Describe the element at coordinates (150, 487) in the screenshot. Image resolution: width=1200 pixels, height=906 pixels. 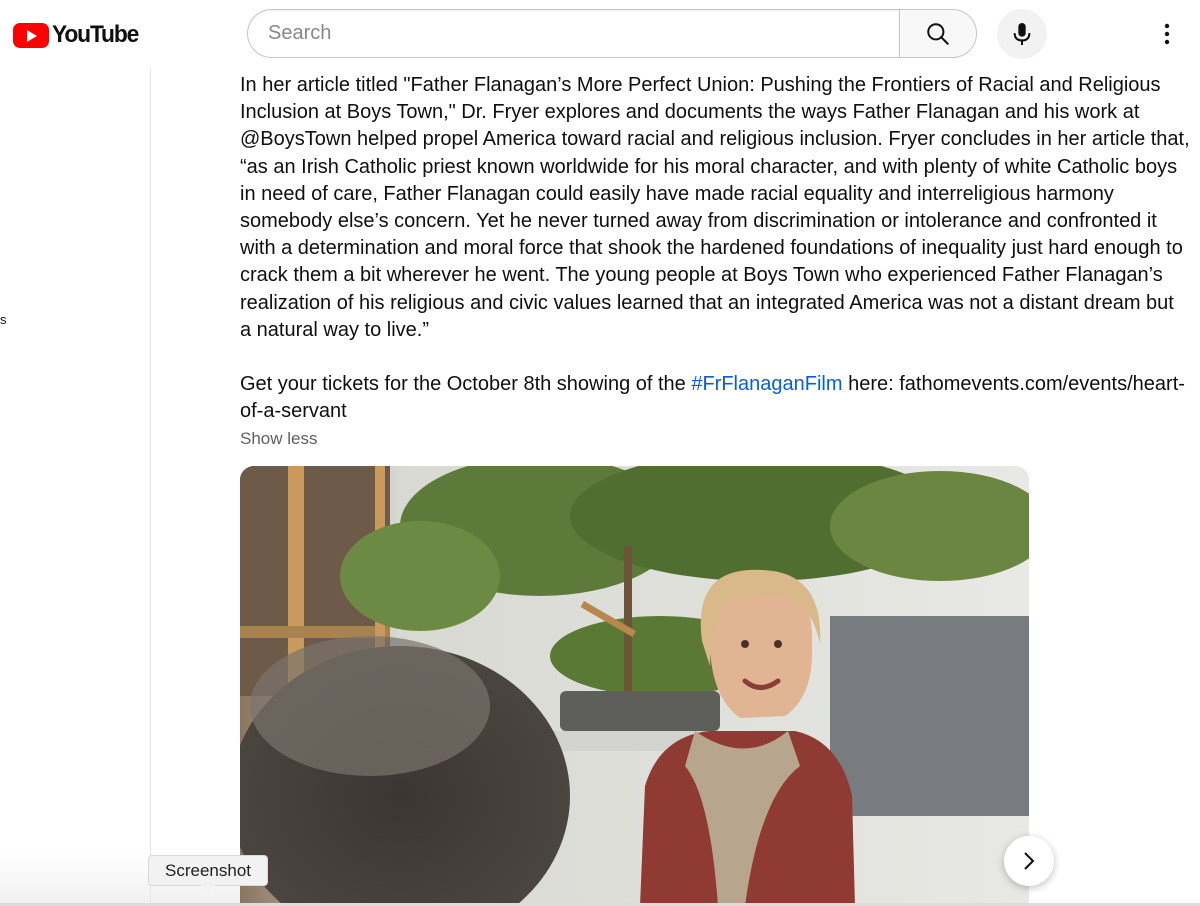
I see `sidebar-divider` at that location.